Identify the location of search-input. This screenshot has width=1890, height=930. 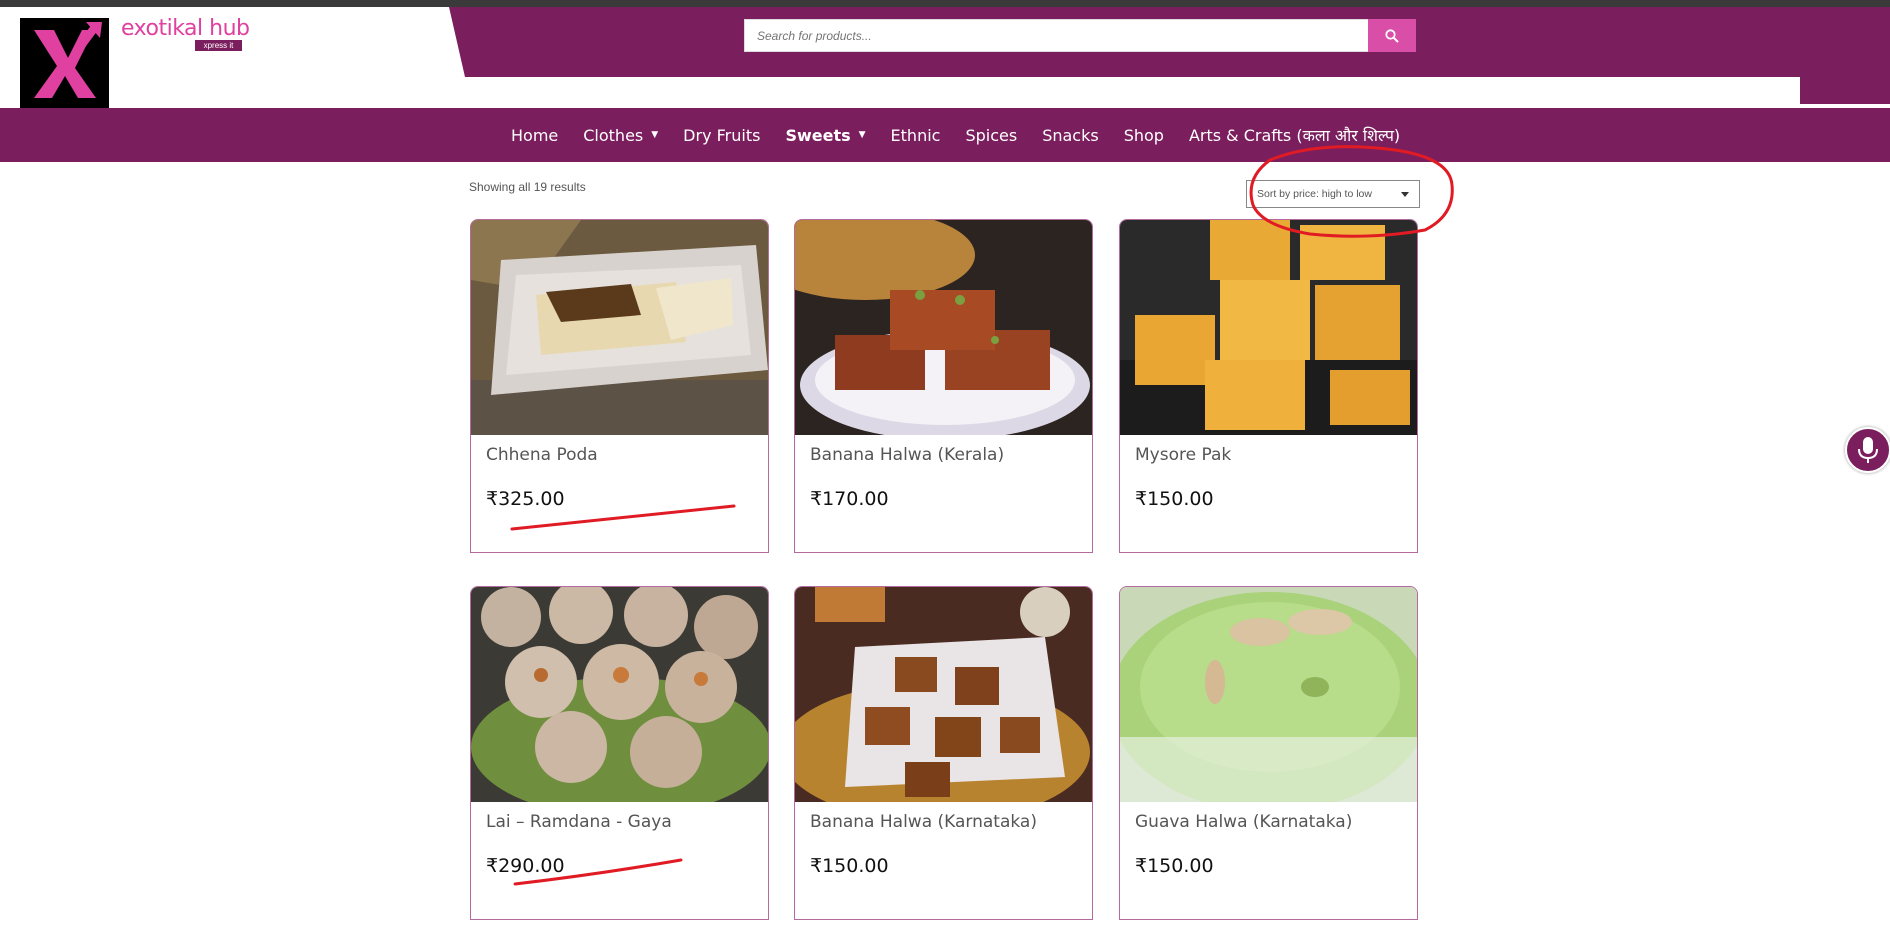
(1056, 35).